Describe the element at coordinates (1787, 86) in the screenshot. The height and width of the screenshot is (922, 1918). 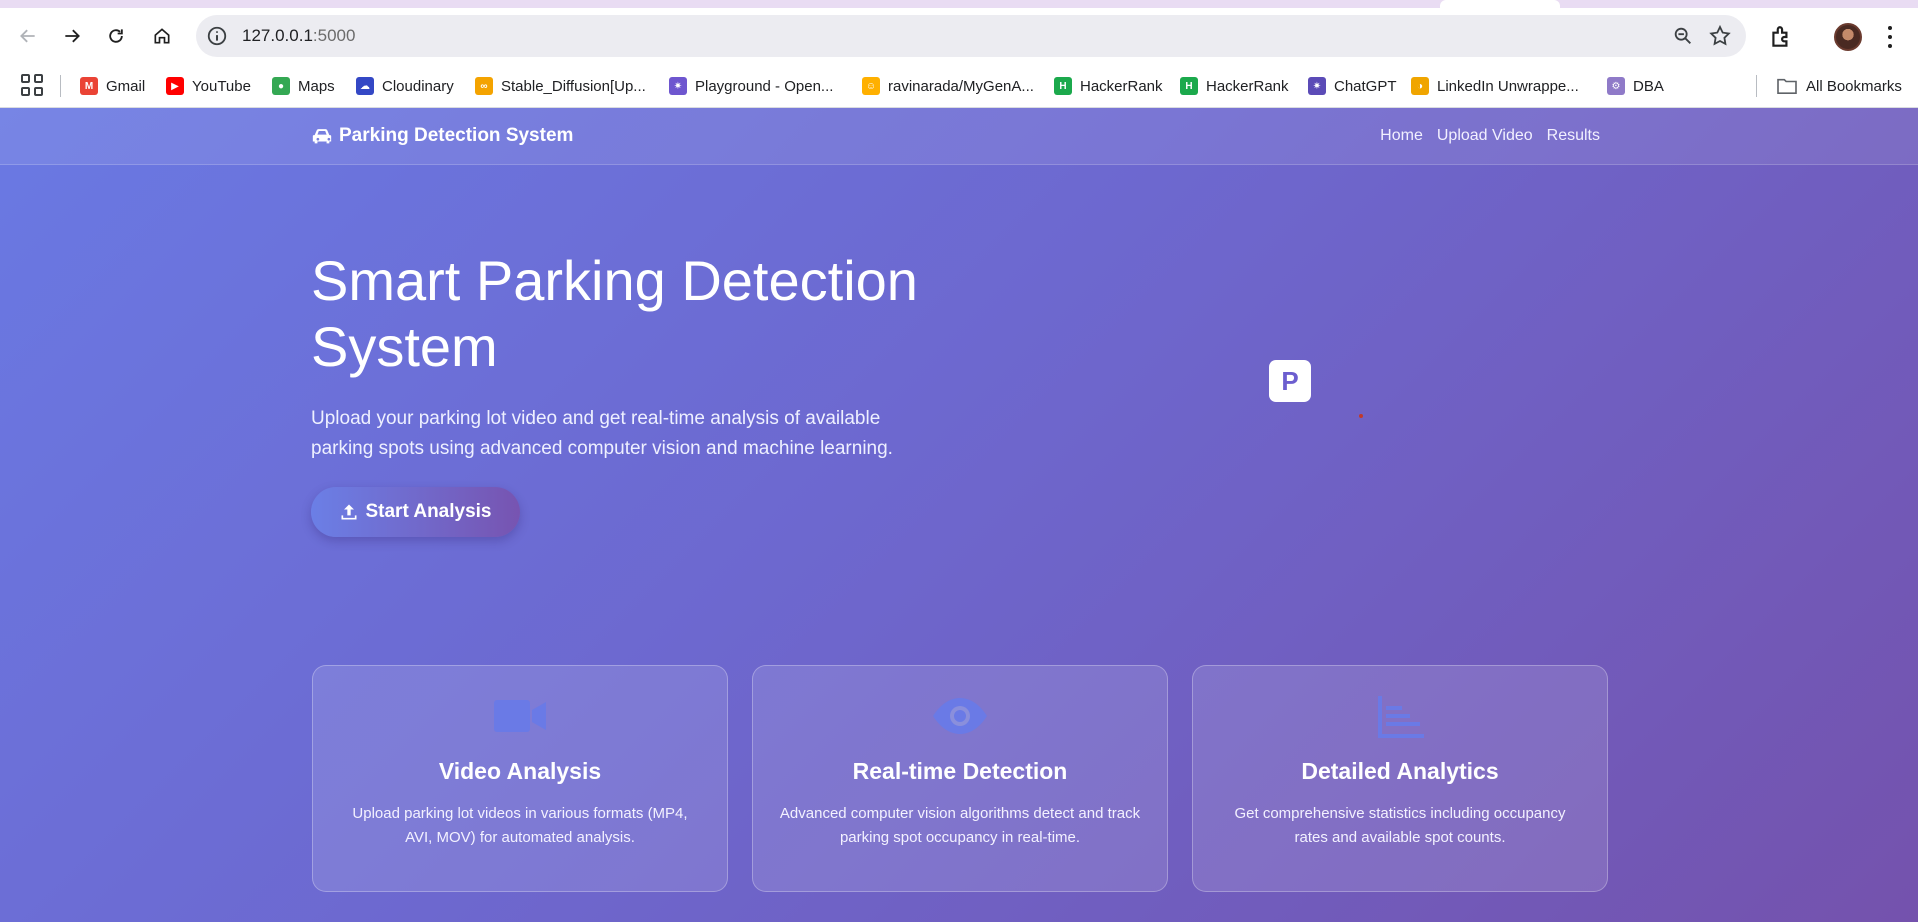
I see `folder-icon` at that location.